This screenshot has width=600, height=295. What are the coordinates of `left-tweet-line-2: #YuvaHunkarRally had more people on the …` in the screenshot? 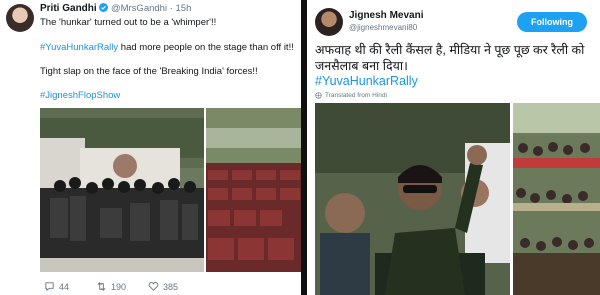 It's located at (167, 47).